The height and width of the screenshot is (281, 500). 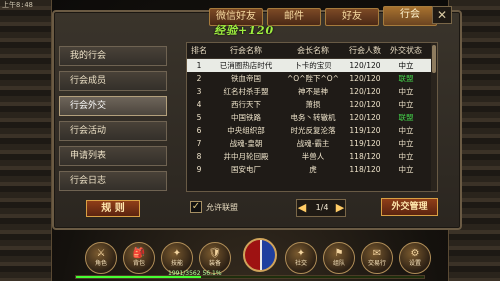 I want to click on scrollbar-thumb, so click(x=434, y=59).